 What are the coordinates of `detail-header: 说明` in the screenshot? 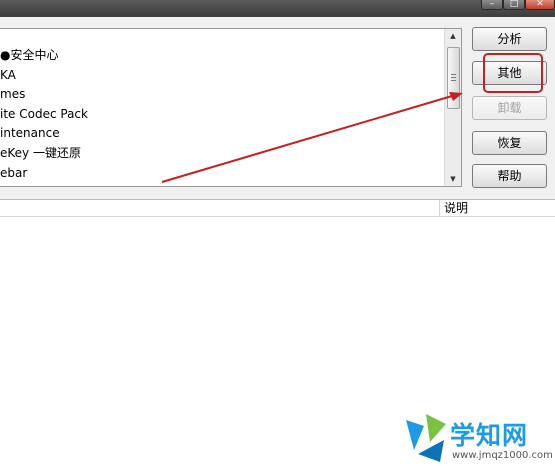 It's located at (277, 208).